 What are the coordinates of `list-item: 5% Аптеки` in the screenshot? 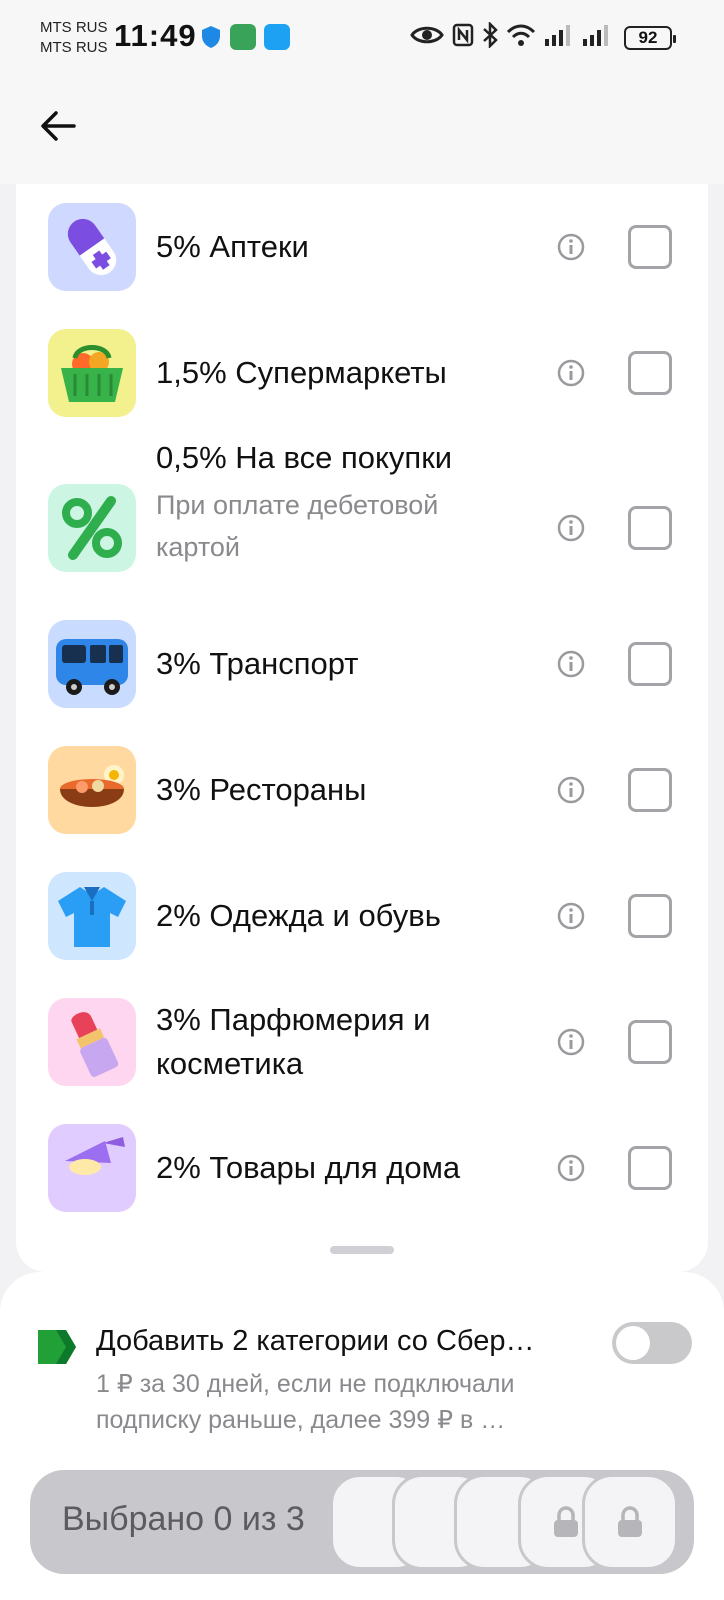 It's located at (362, 247).